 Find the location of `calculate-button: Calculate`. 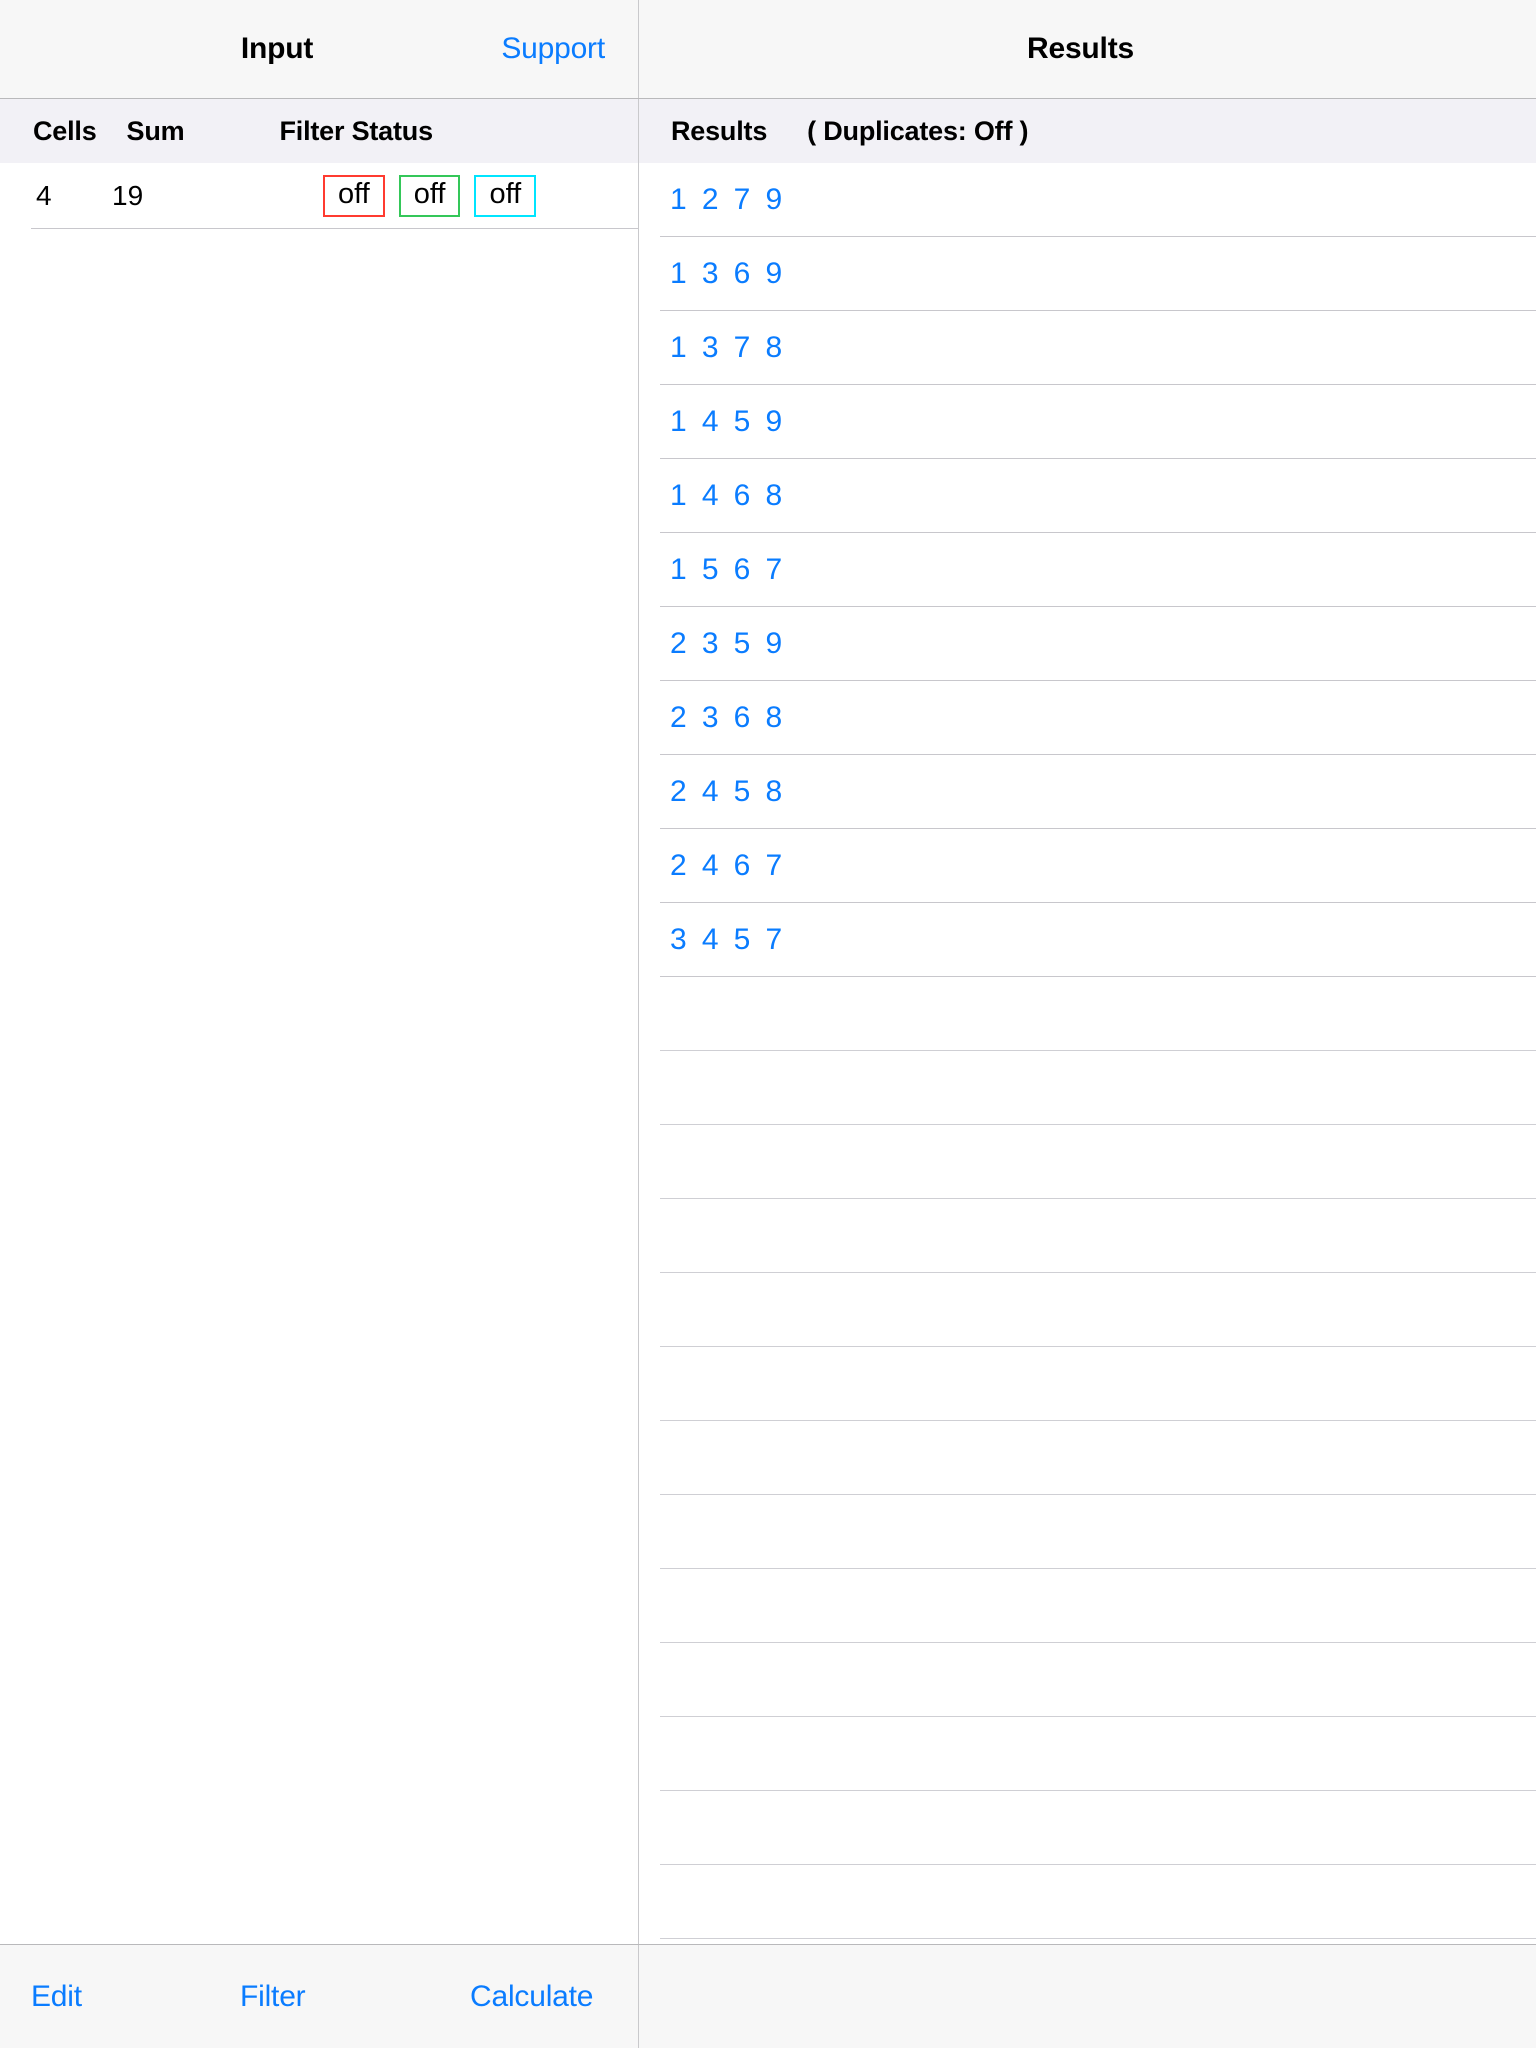

calculate-button: Calculate is located at coordinates (531, 1997).